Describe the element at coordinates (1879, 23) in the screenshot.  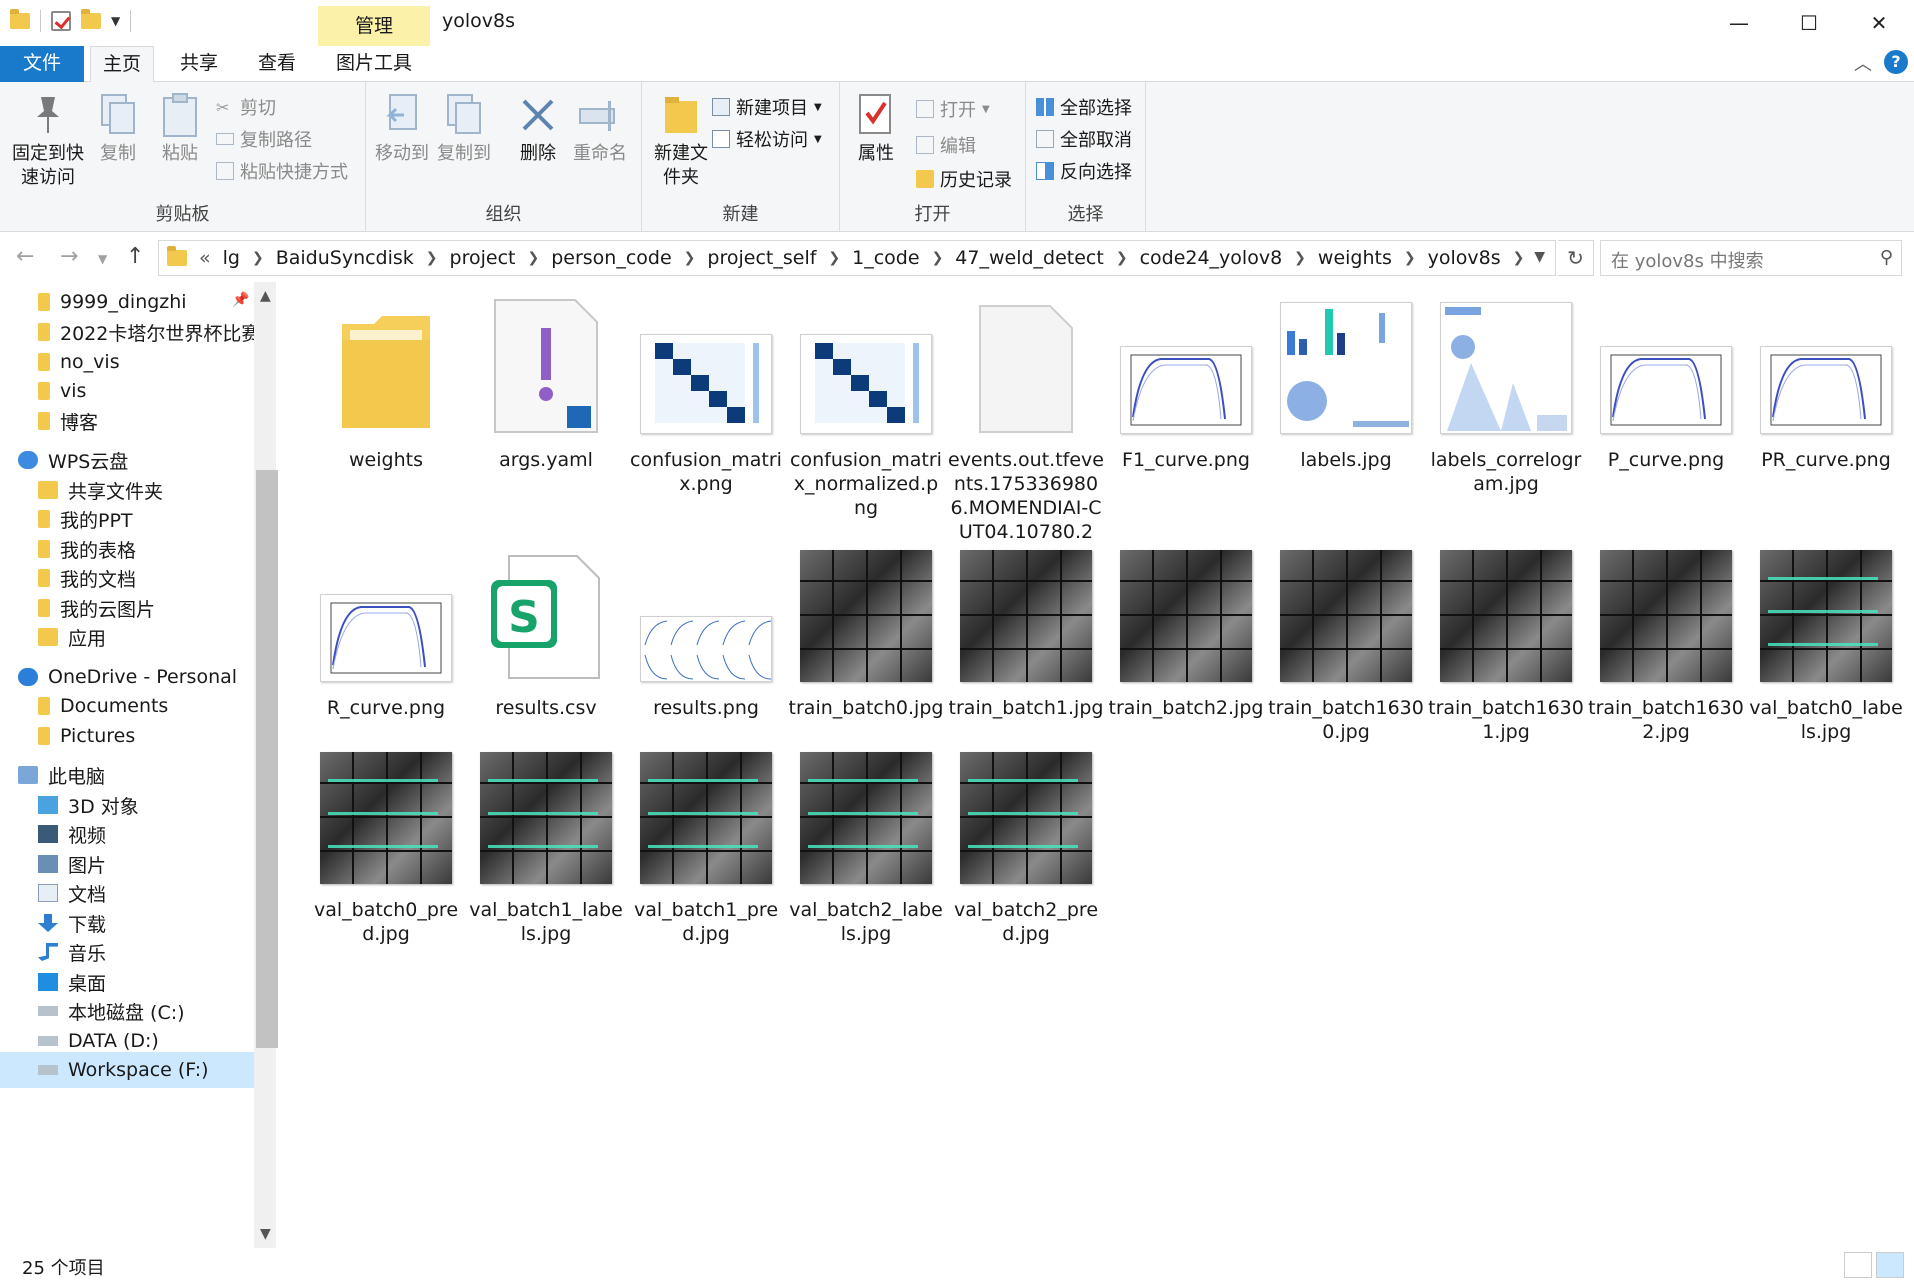
I see `close-button: ✕` at that location.